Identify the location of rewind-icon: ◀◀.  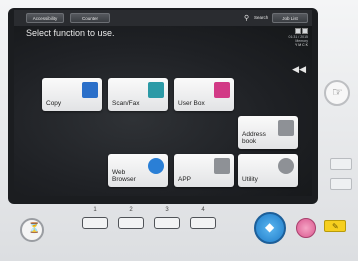
(299, 69).